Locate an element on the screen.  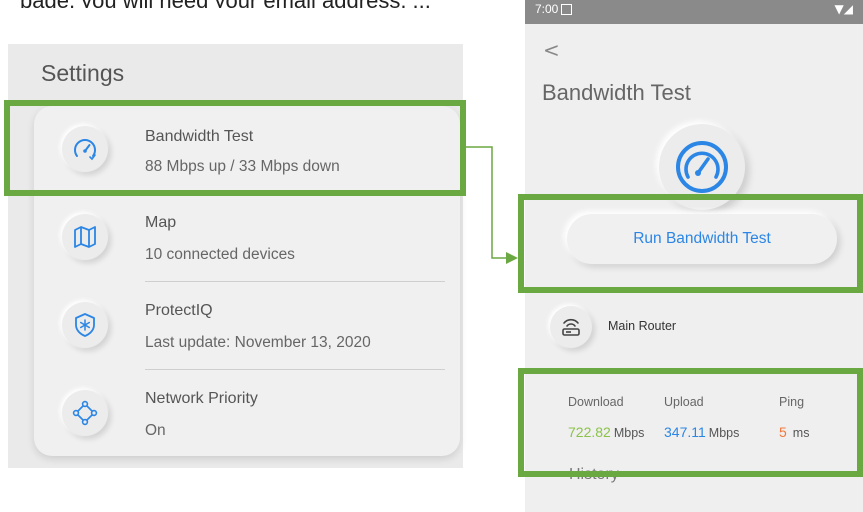
highlight-box-run-test is located at coordinates (690, 243).